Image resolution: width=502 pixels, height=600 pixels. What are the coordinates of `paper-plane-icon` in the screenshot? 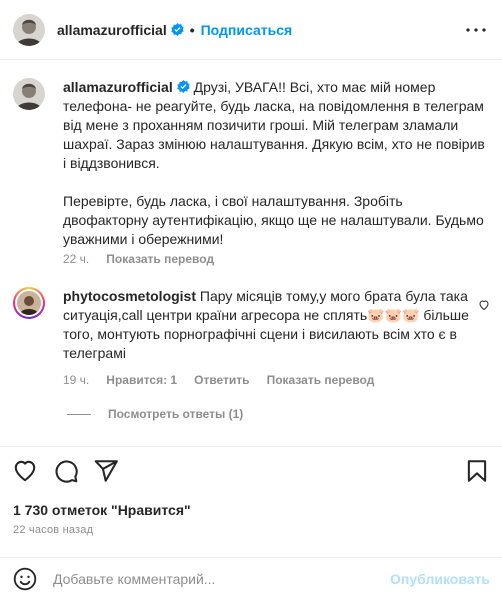 It's located at (106, 471).